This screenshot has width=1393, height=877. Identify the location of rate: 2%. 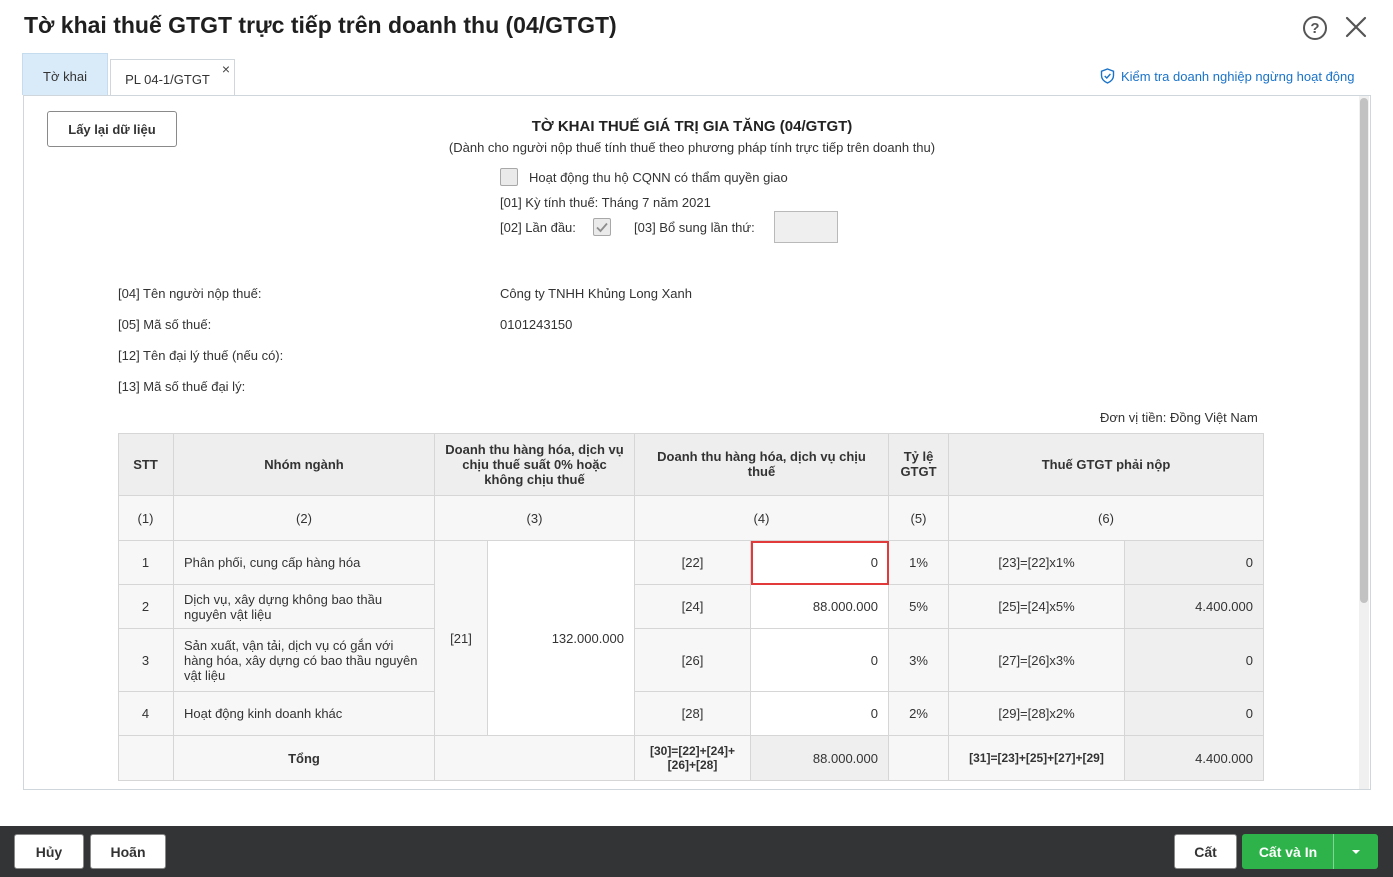
(919, 714).